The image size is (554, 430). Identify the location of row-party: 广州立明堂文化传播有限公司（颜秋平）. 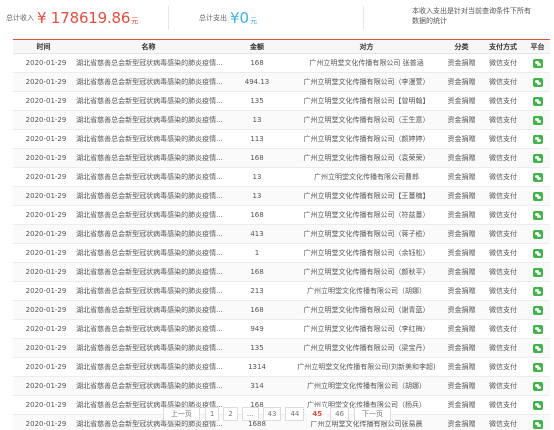
(366, 272).